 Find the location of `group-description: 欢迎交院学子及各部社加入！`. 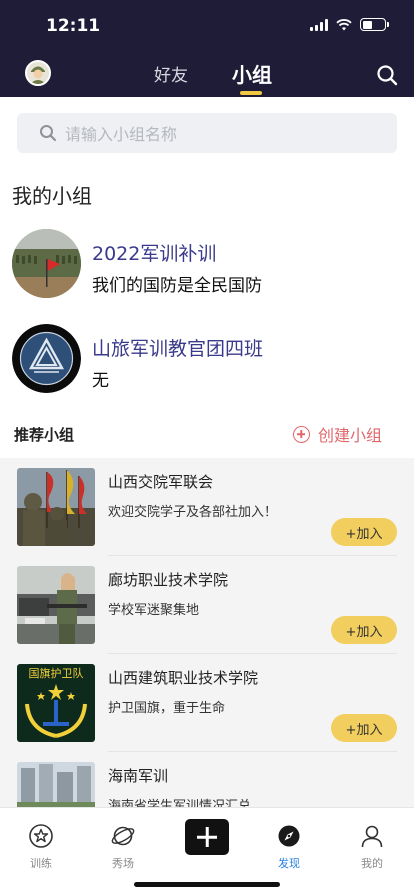

group-description: 欢迎交院学子及各部社加入！ is located at coordinates (193, 512).